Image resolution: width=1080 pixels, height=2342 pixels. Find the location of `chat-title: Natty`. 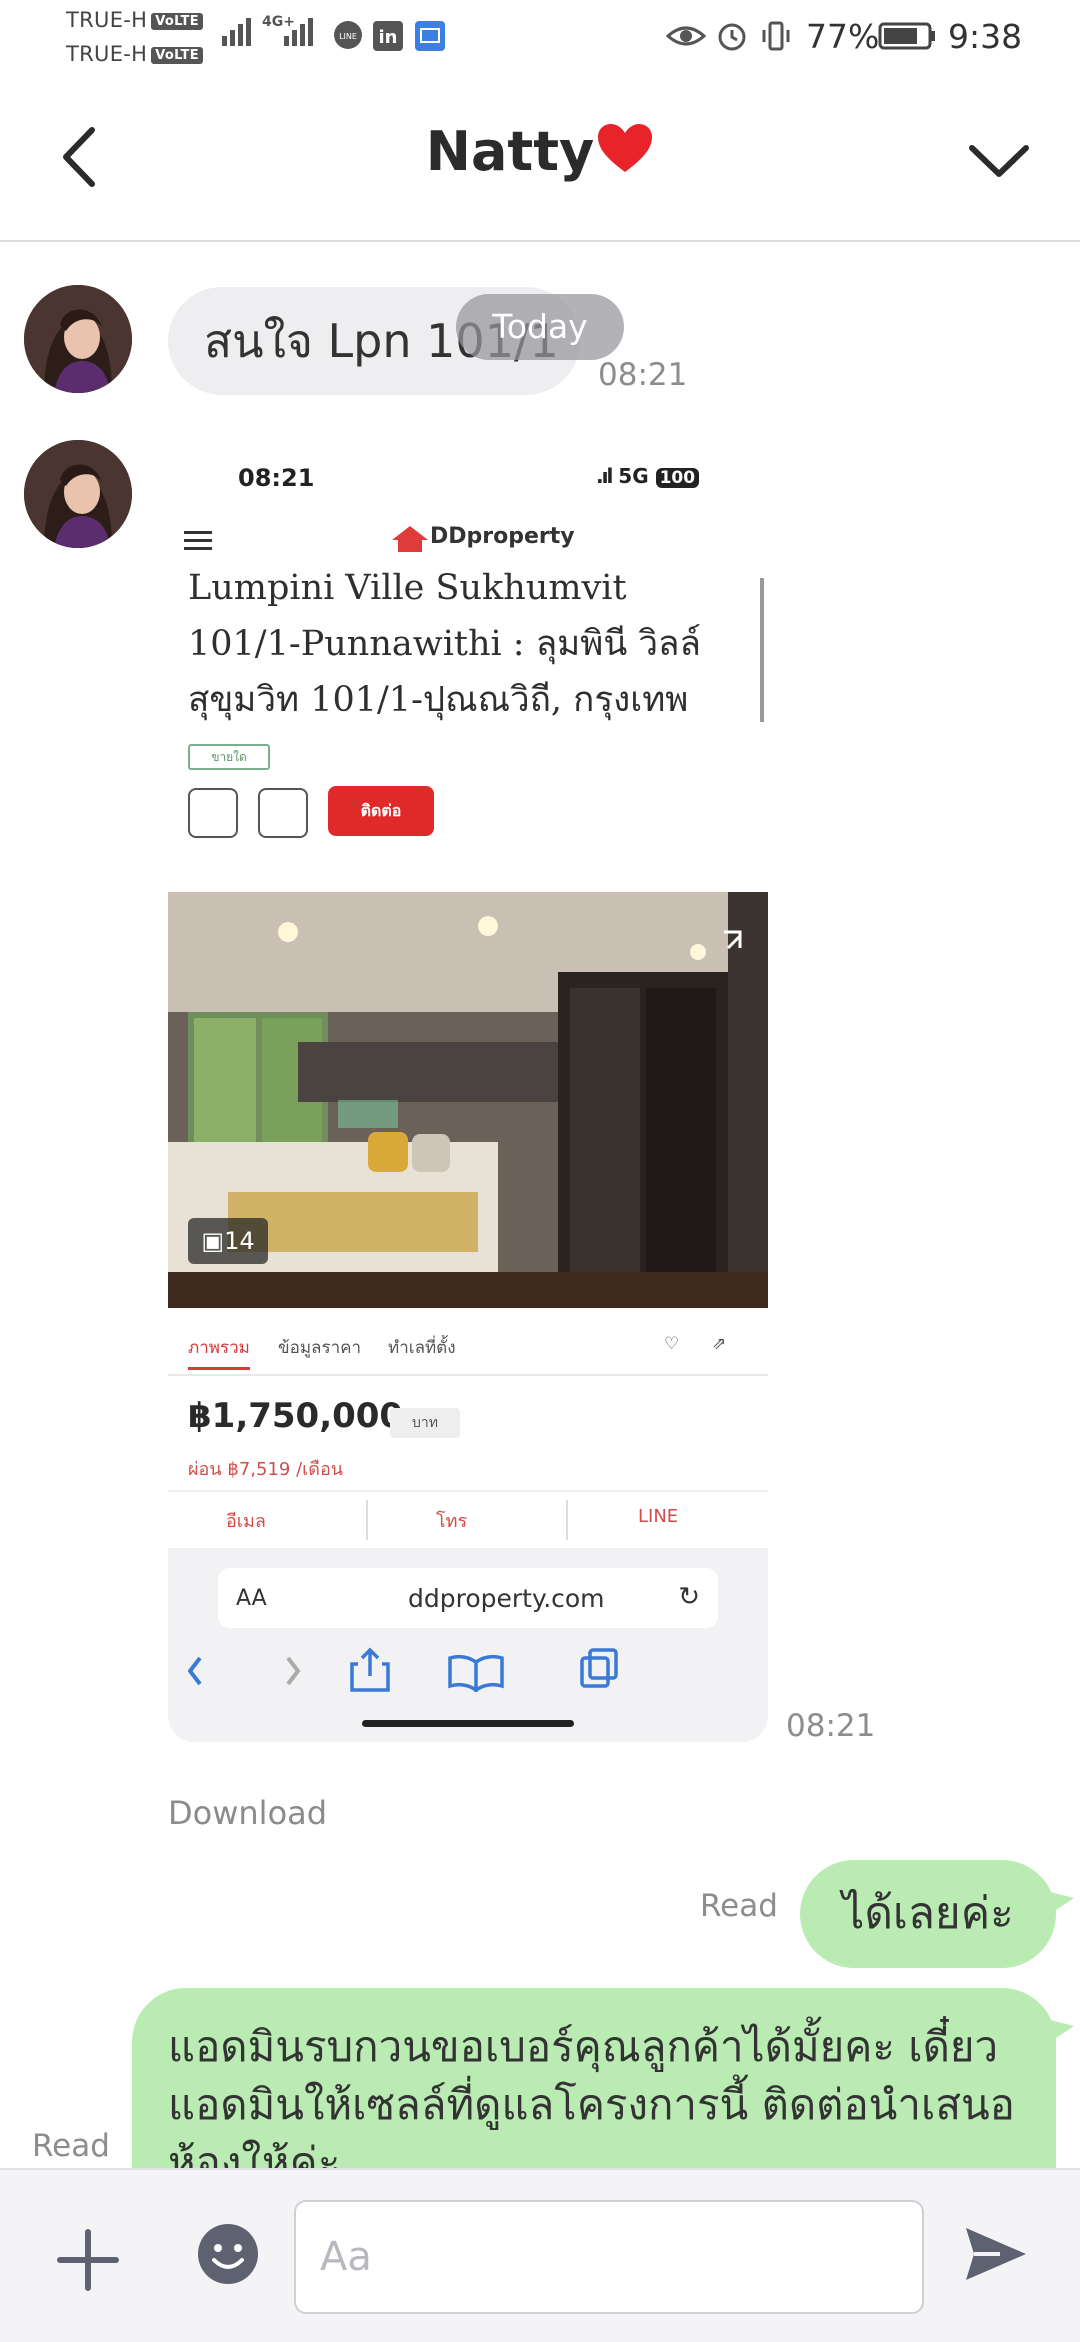

chat-title: Natty is located at coordinates (540, 151).